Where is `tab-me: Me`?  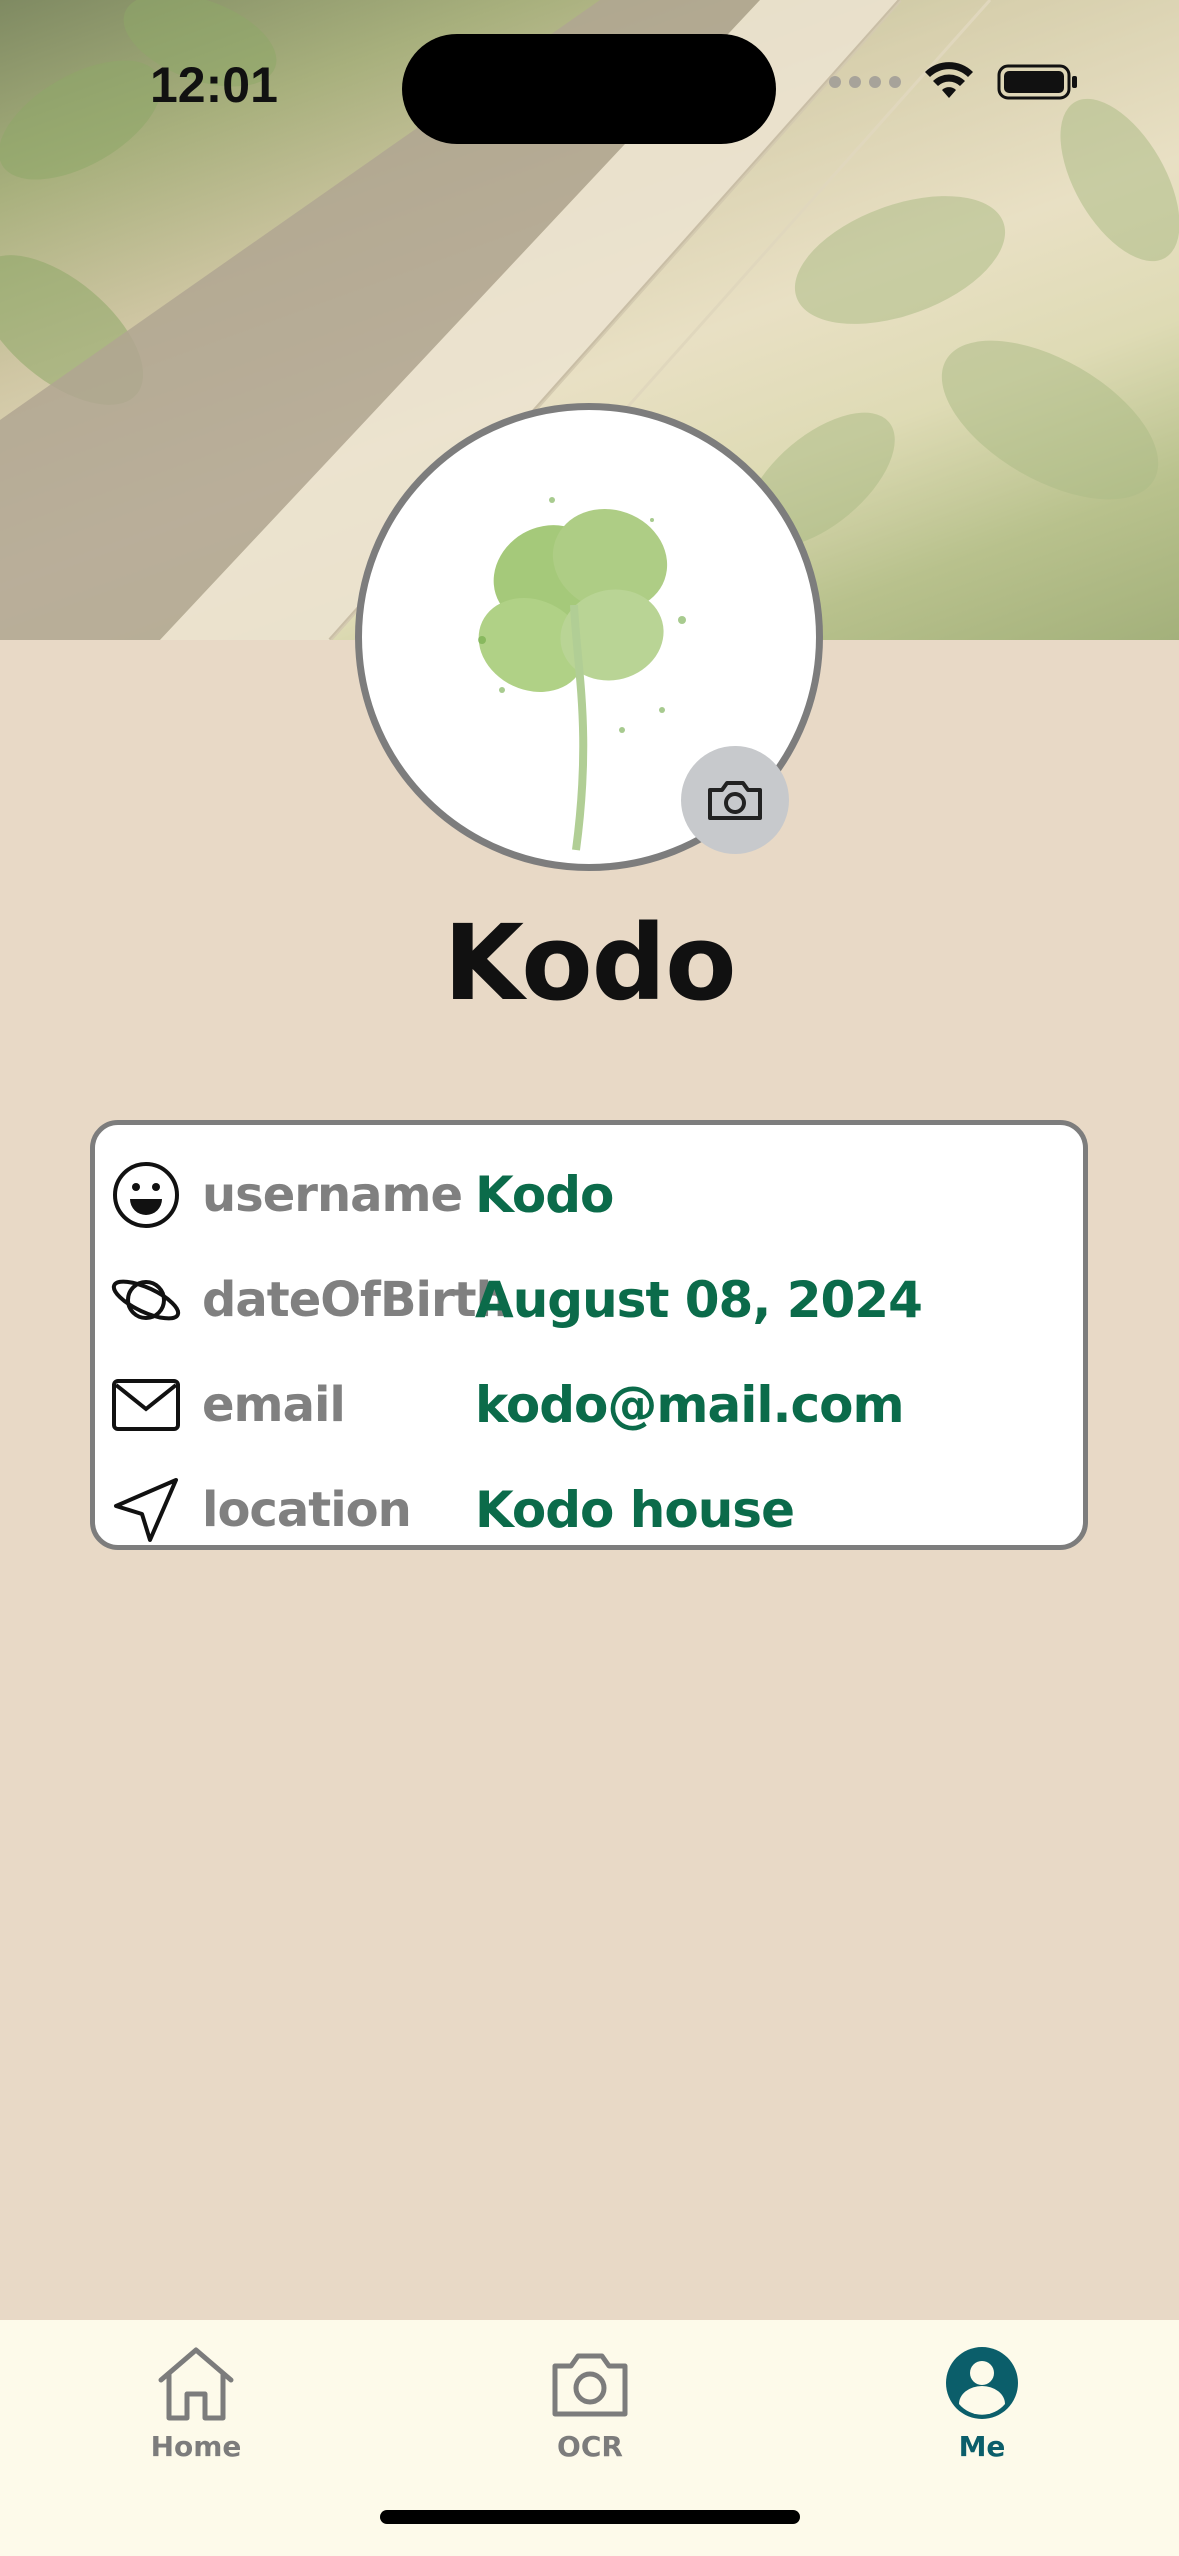
tab-me: Me is located at coordinates (982, 2415).